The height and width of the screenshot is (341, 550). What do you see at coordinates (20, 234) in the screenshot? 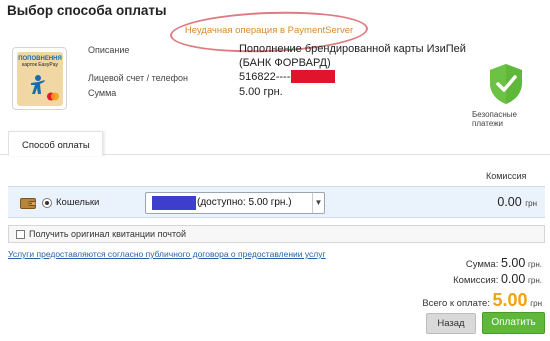
I see `receipt-checkbox` at bounding box center [20, 234].